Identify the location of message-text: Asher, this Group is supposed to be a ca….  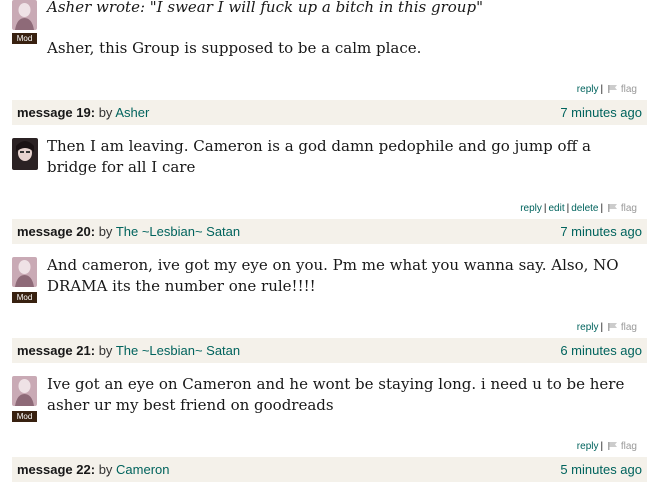
(234, 48).